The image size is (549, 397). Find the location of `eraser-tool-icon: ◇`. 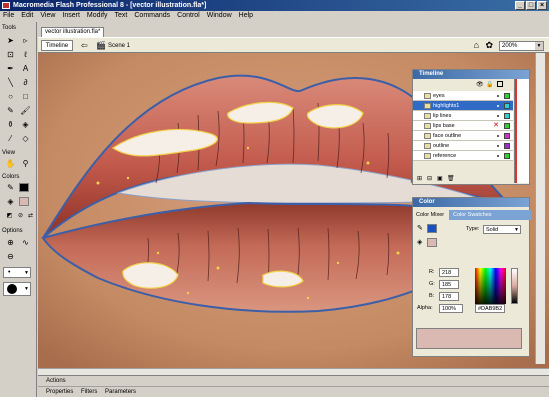

eraser-tool-icon: ◇ is located at coordinates (25, 139).